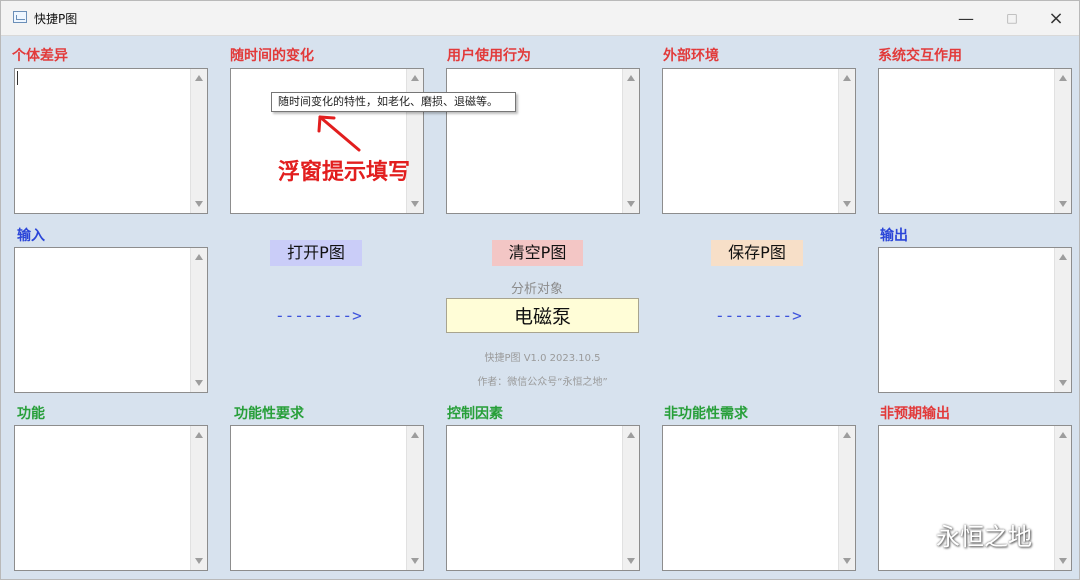 The height and width of the screenshot is (580, 1080). Describe the element at coordinates (967, 141) in the screenshot. I see `system-interaction-input` at that location.